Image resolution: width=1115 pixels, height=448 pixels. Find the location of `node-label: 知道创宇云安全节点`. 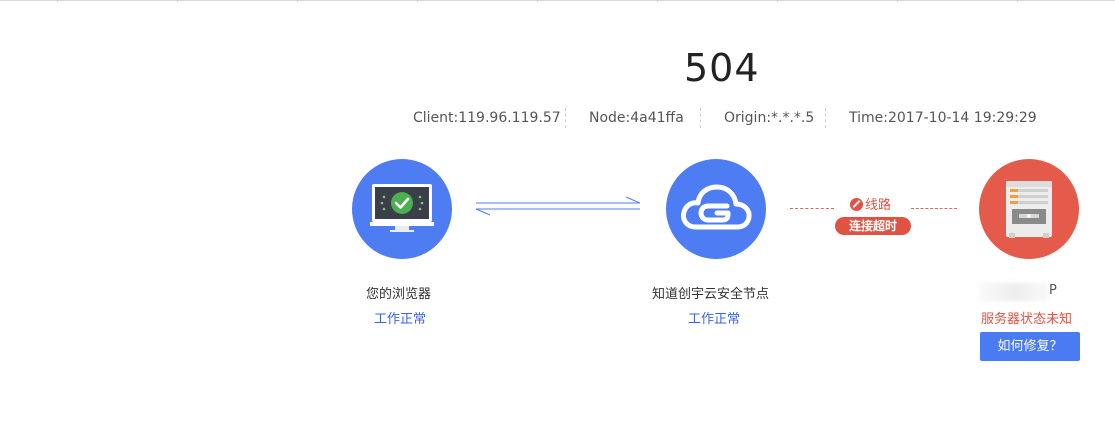

node-label: 知道创宇云安全节点 is located at coordinates (711, 294).